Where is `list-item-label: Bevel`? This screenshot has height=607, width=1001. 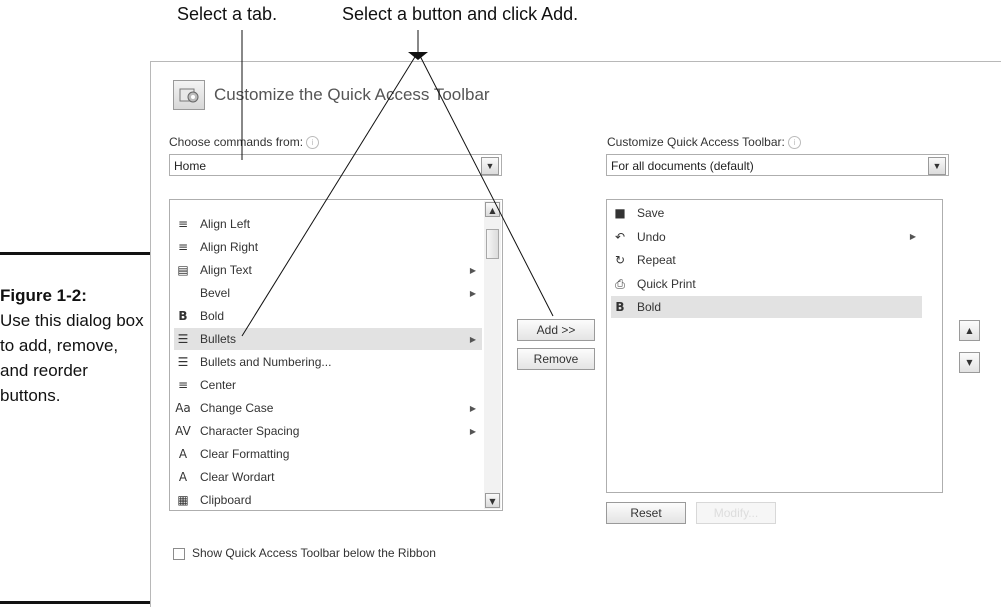 list-item-label: Bevel is located at coordinates (215, 293).